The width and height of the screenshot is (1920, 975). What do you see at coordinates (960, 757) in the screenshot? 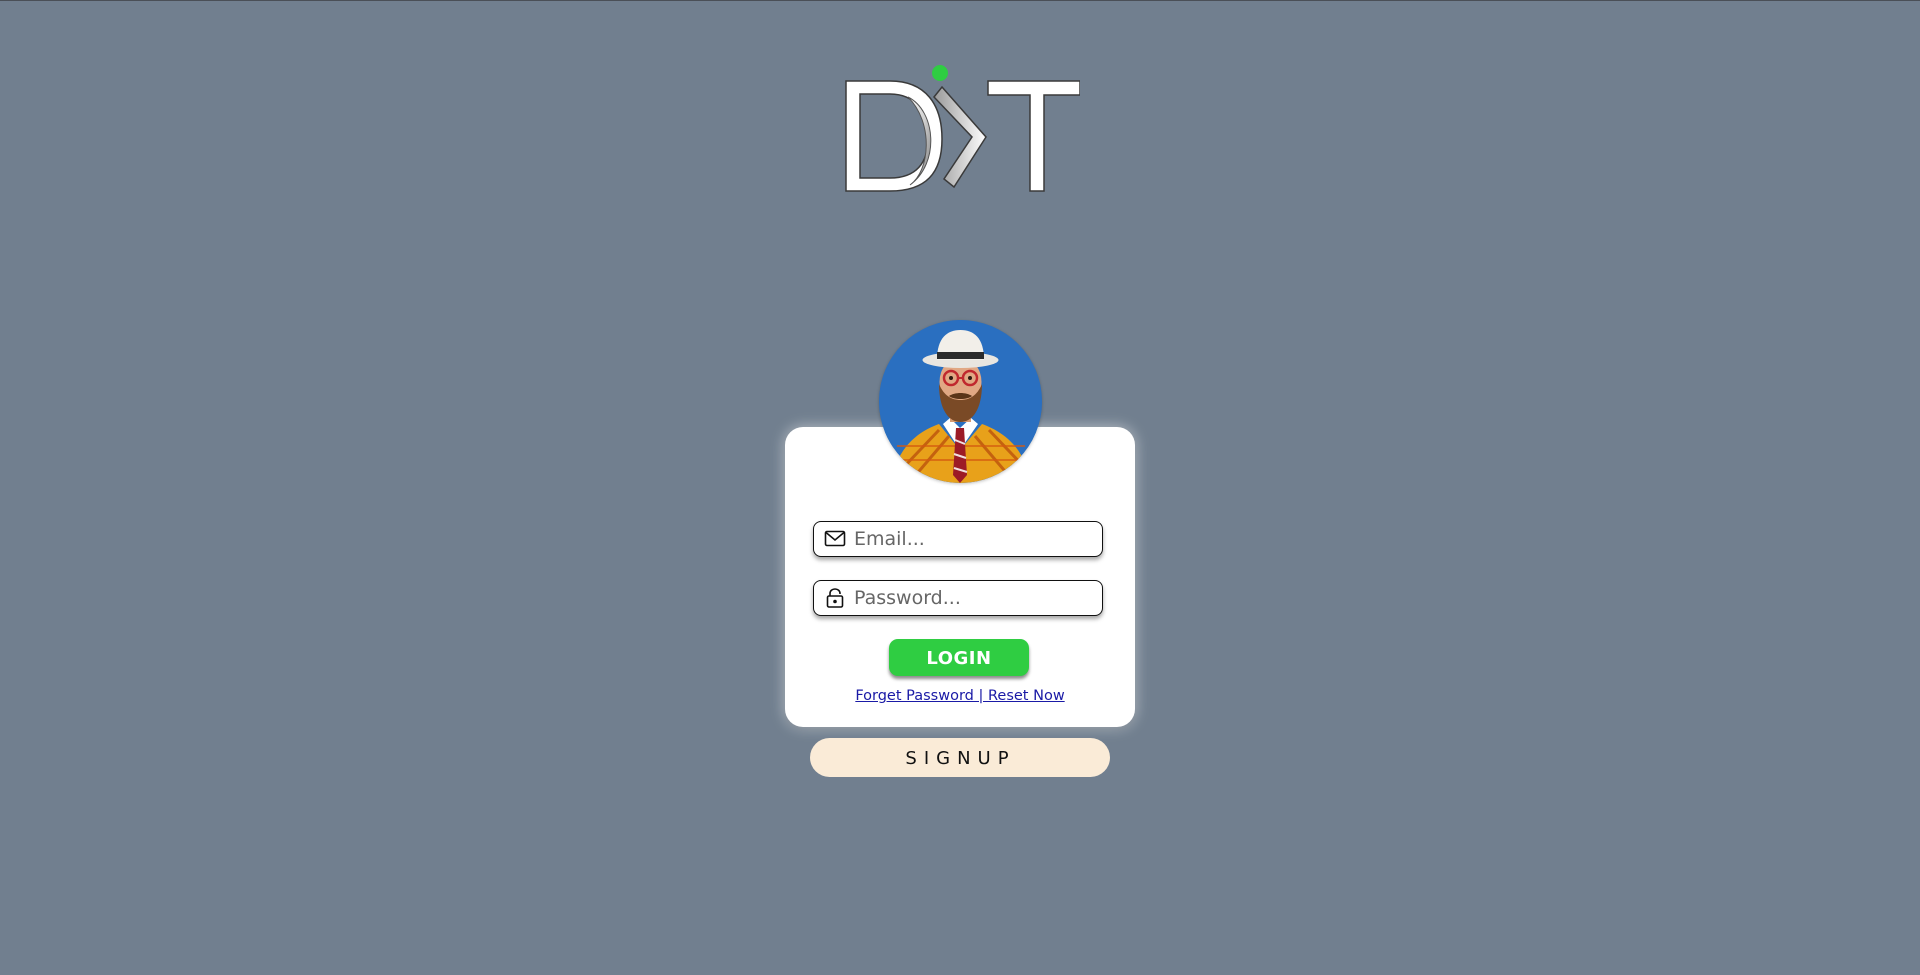
I see `signup-button: SIGNUP` at bounding box center [960, 757].